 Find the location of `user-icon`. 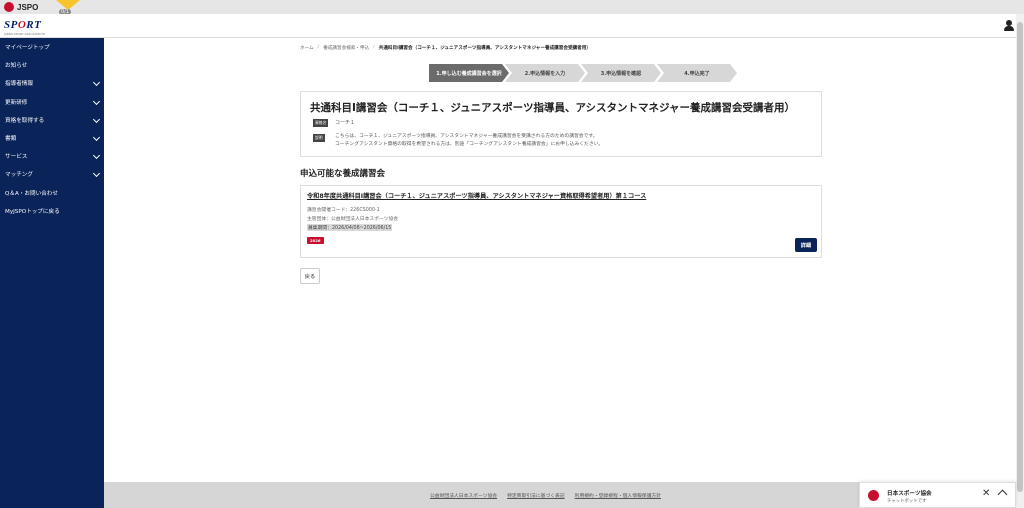

user-icon is located at coordinates (1009, 26).